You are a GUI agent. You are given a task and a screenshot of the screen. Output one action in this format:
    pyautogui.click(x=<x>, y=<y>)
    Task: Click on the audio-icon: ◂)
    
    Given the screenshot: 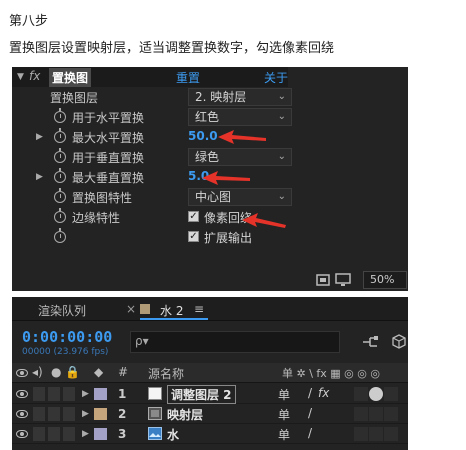 What is the action you would take?
    pyautogui.click(x=37, y=372)
    